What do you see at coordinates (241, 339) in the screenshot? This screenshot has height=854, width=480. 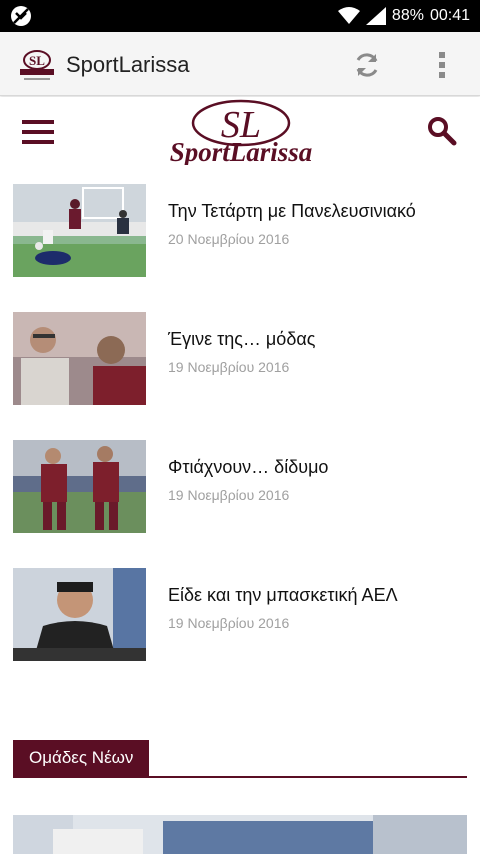 I see `article-title: Έγινε της… μόδας` at bounding box center [241, 339].